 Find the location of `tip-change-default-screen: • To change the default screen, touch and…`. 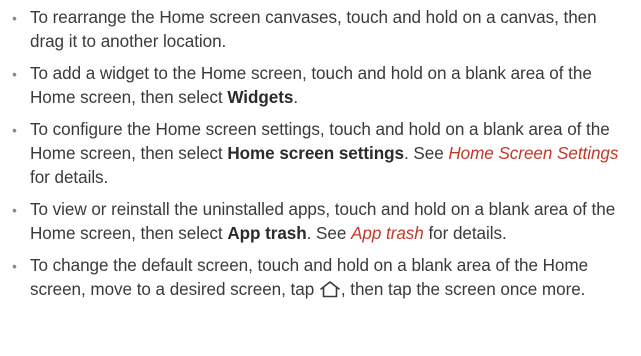

tip-change-default-screen: • To change the default screen, touch and… is located at coordinates (320, 278).